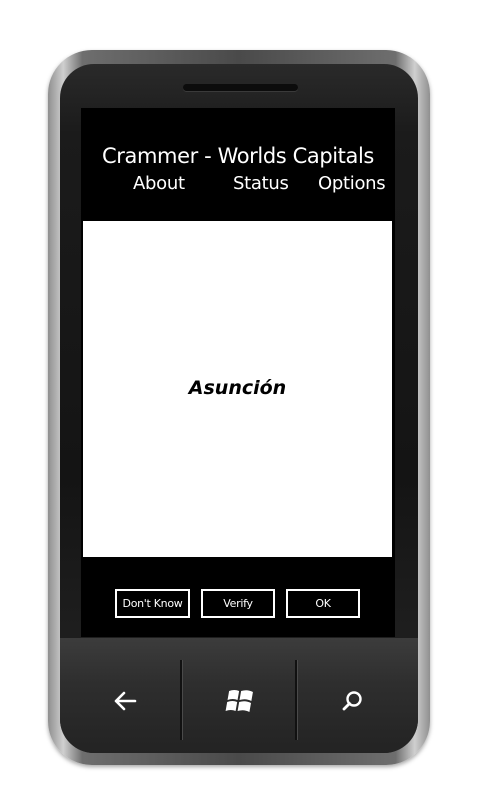 This screenshot has height=800, width=480. I want to click on back-key, so click(126, 701).